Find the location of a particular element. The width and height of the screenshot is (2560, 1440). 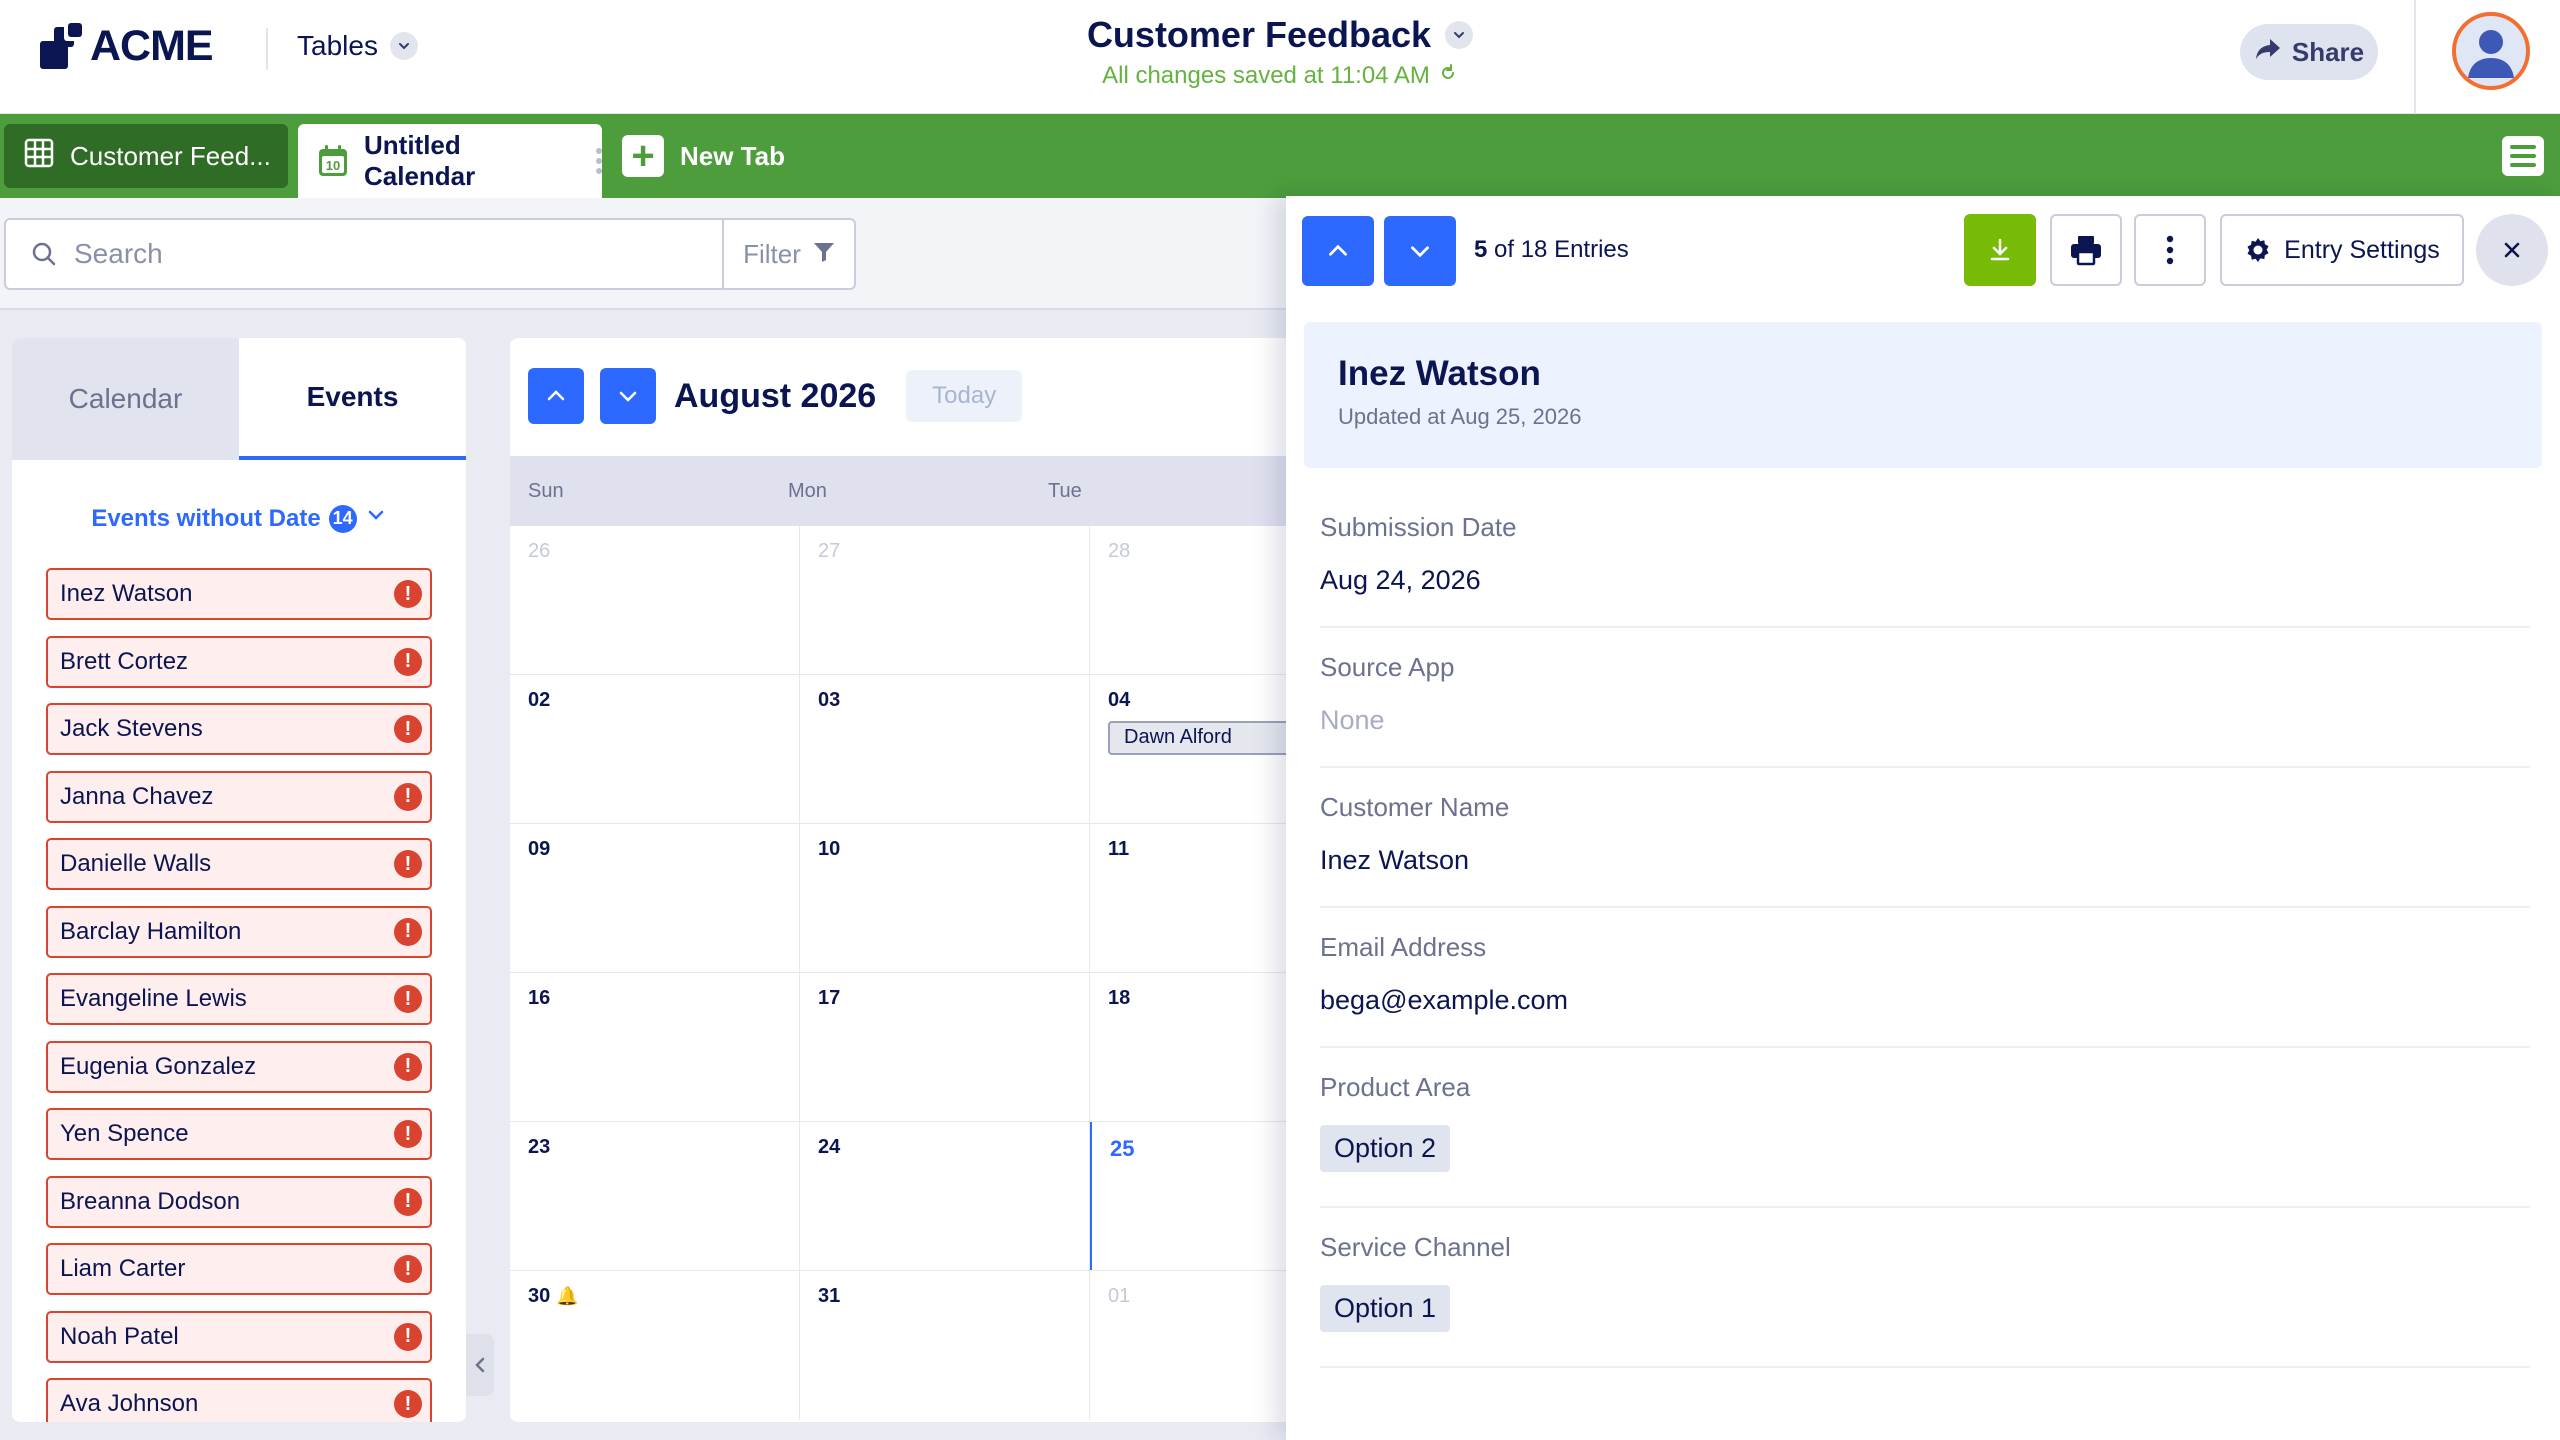

calendar-day: 28 is located at coordinates (1190, 600).